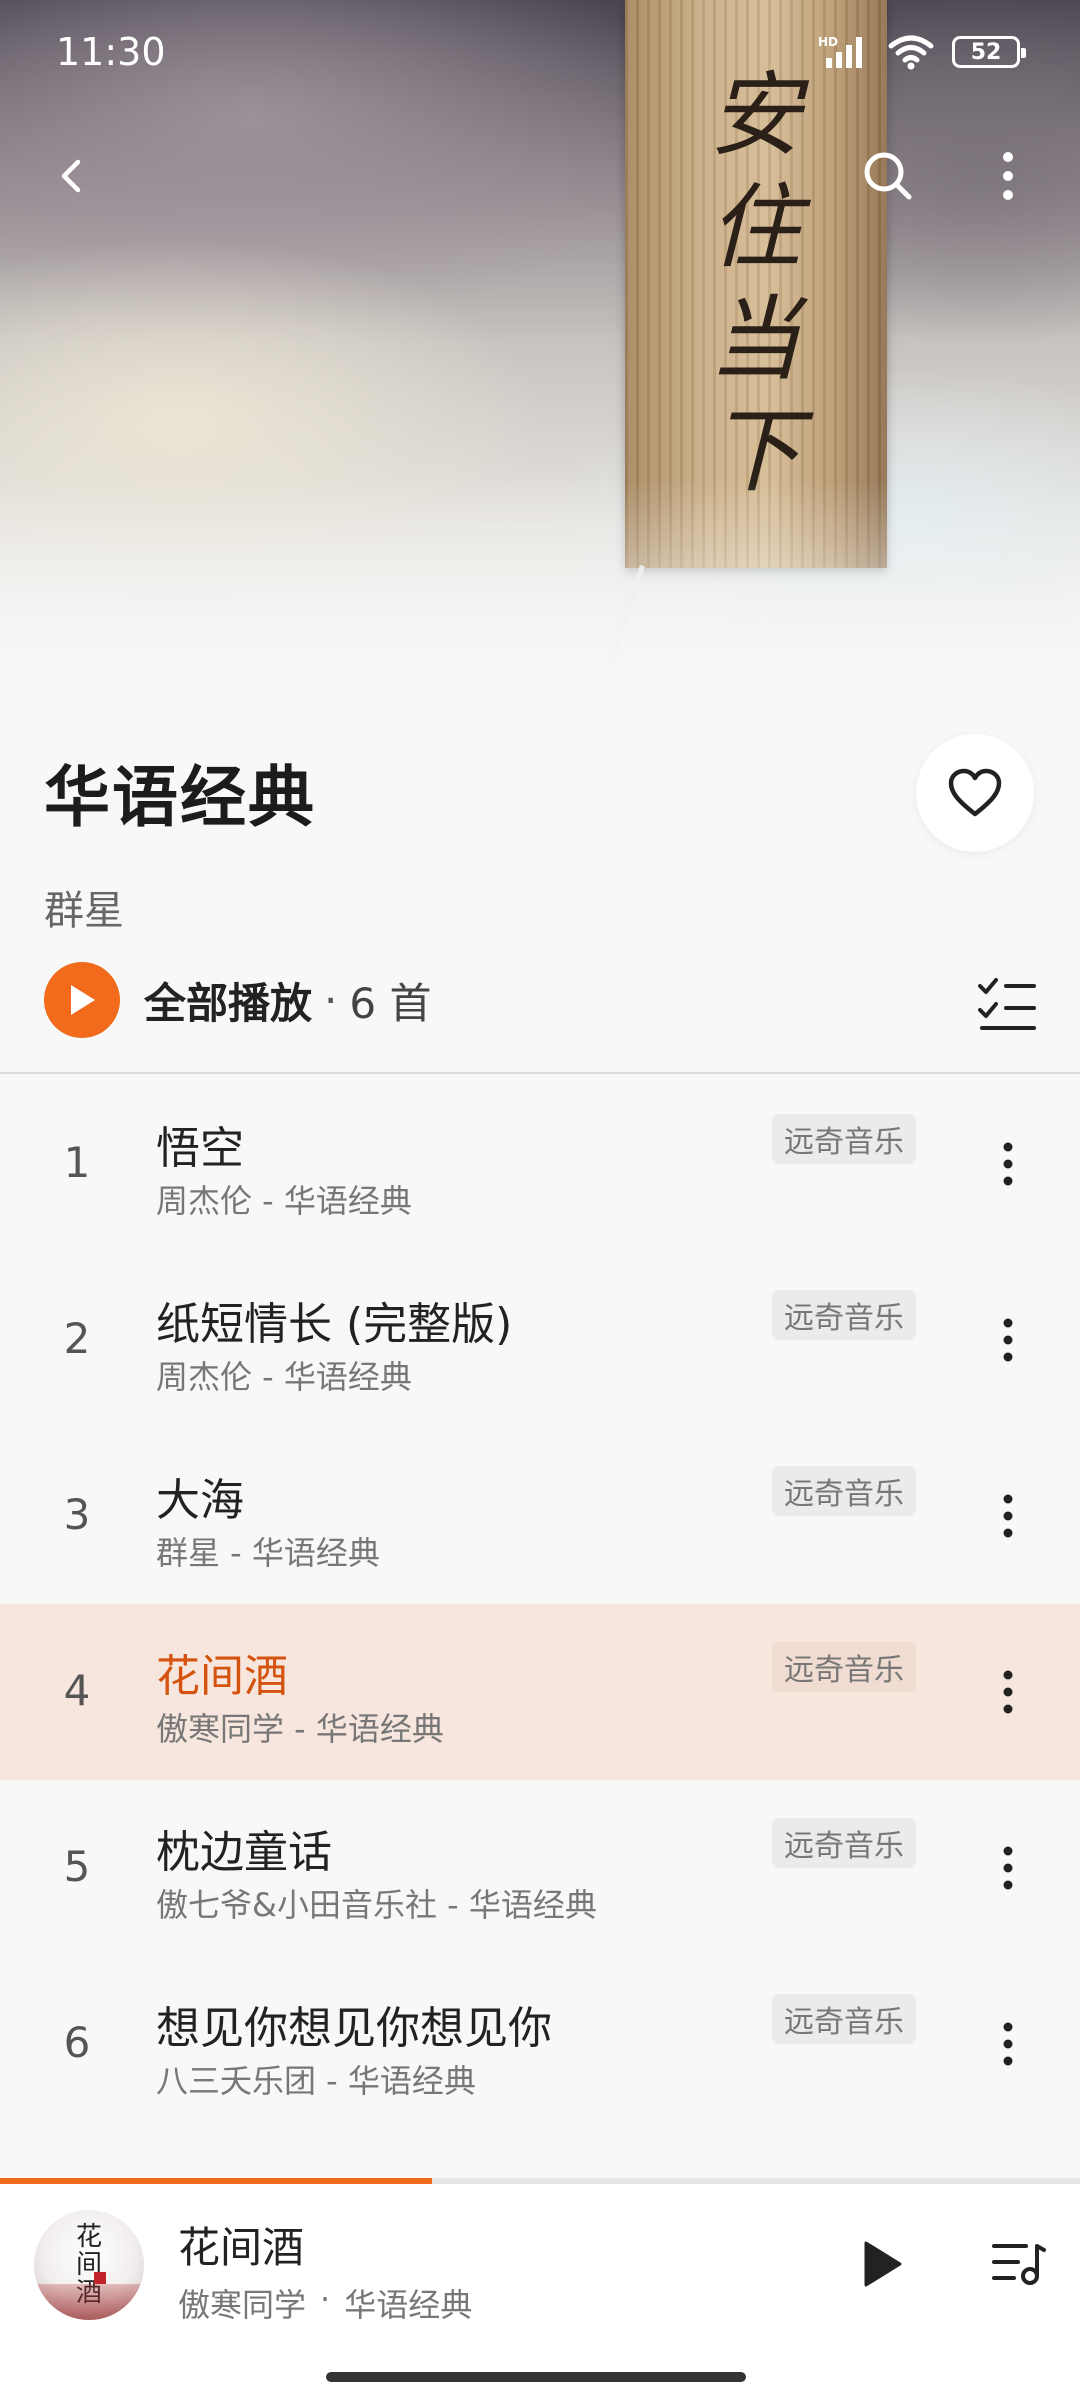  Describe the element at coordinates (77, 1514) in the screenshot. I see `song-index: 3` at that location.